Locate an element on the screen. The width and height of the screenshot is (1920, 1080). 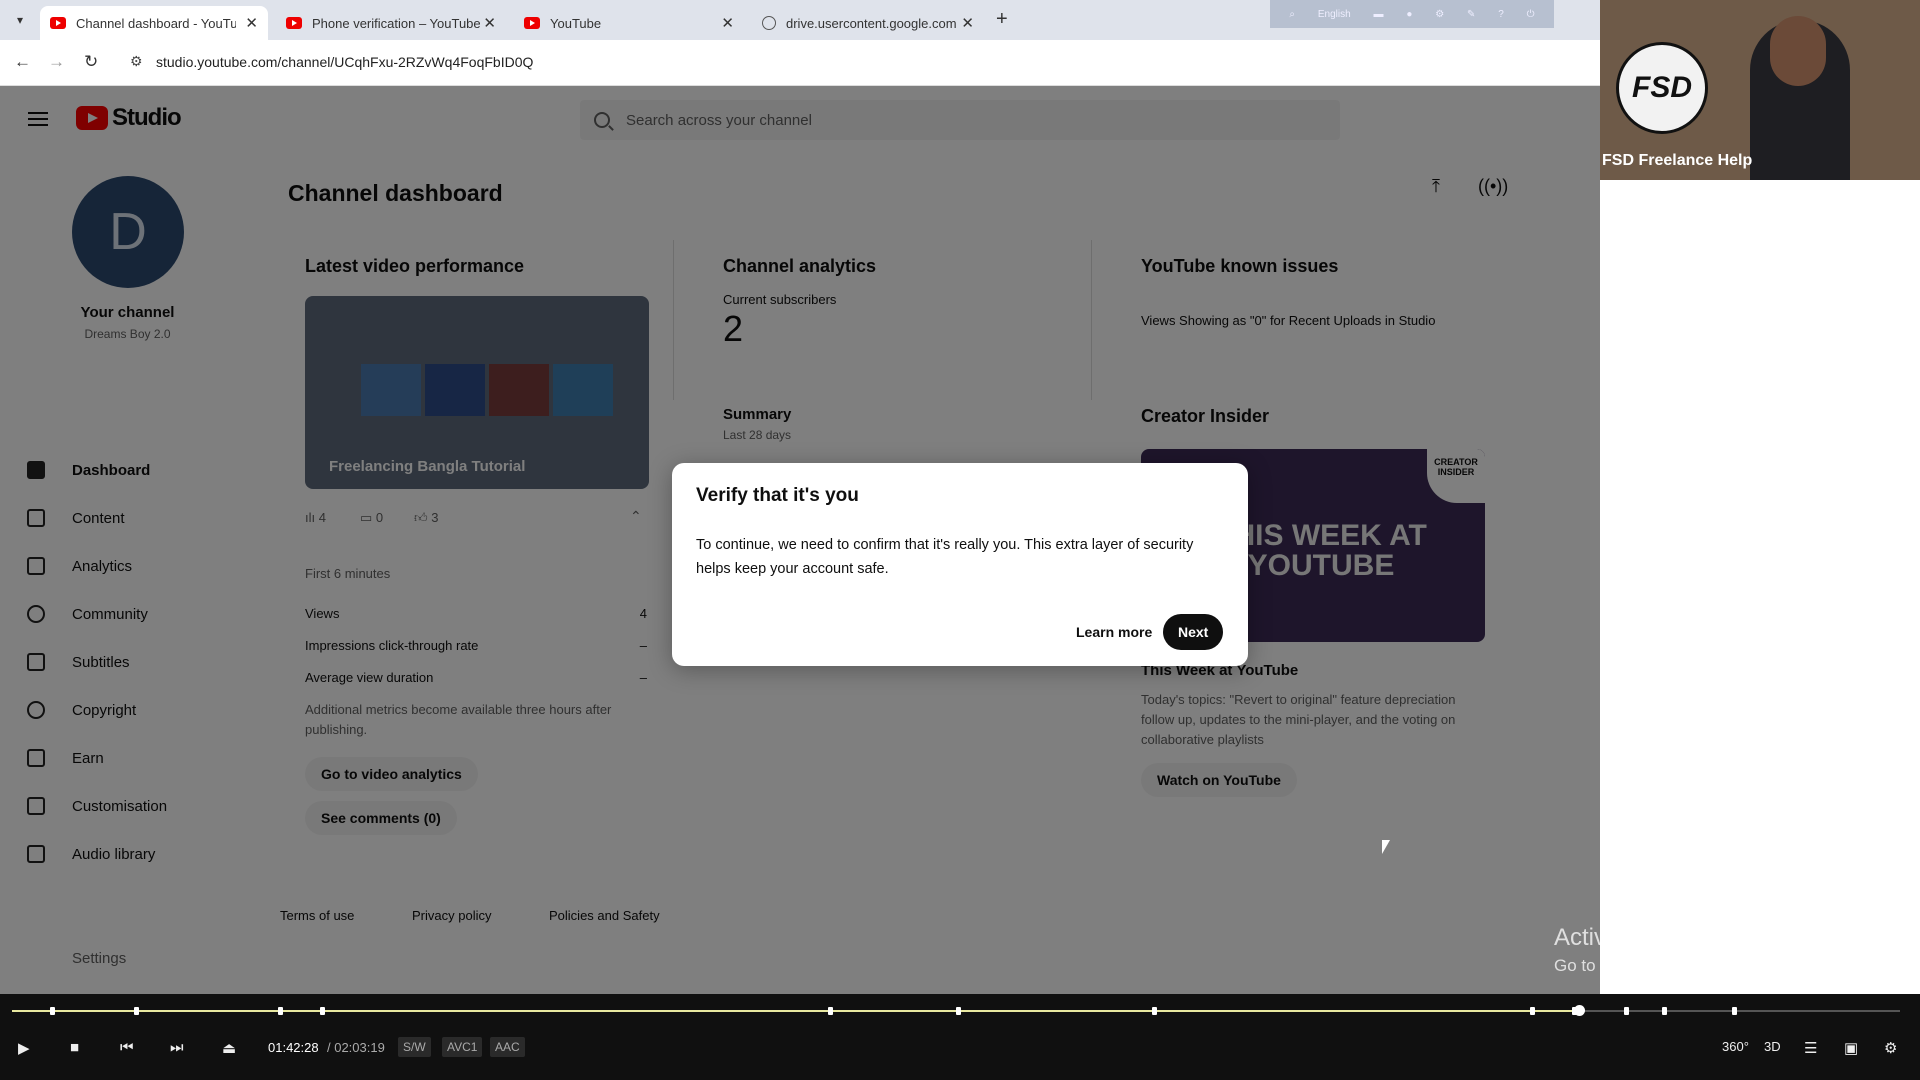
previous-icon: ⏮ is located at coordinates (127, 1047).